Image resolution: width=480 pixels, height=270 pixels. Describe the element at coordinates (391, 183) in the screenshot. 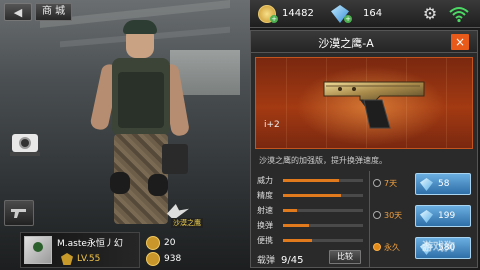

I see `duration-label: 7天` at that location.